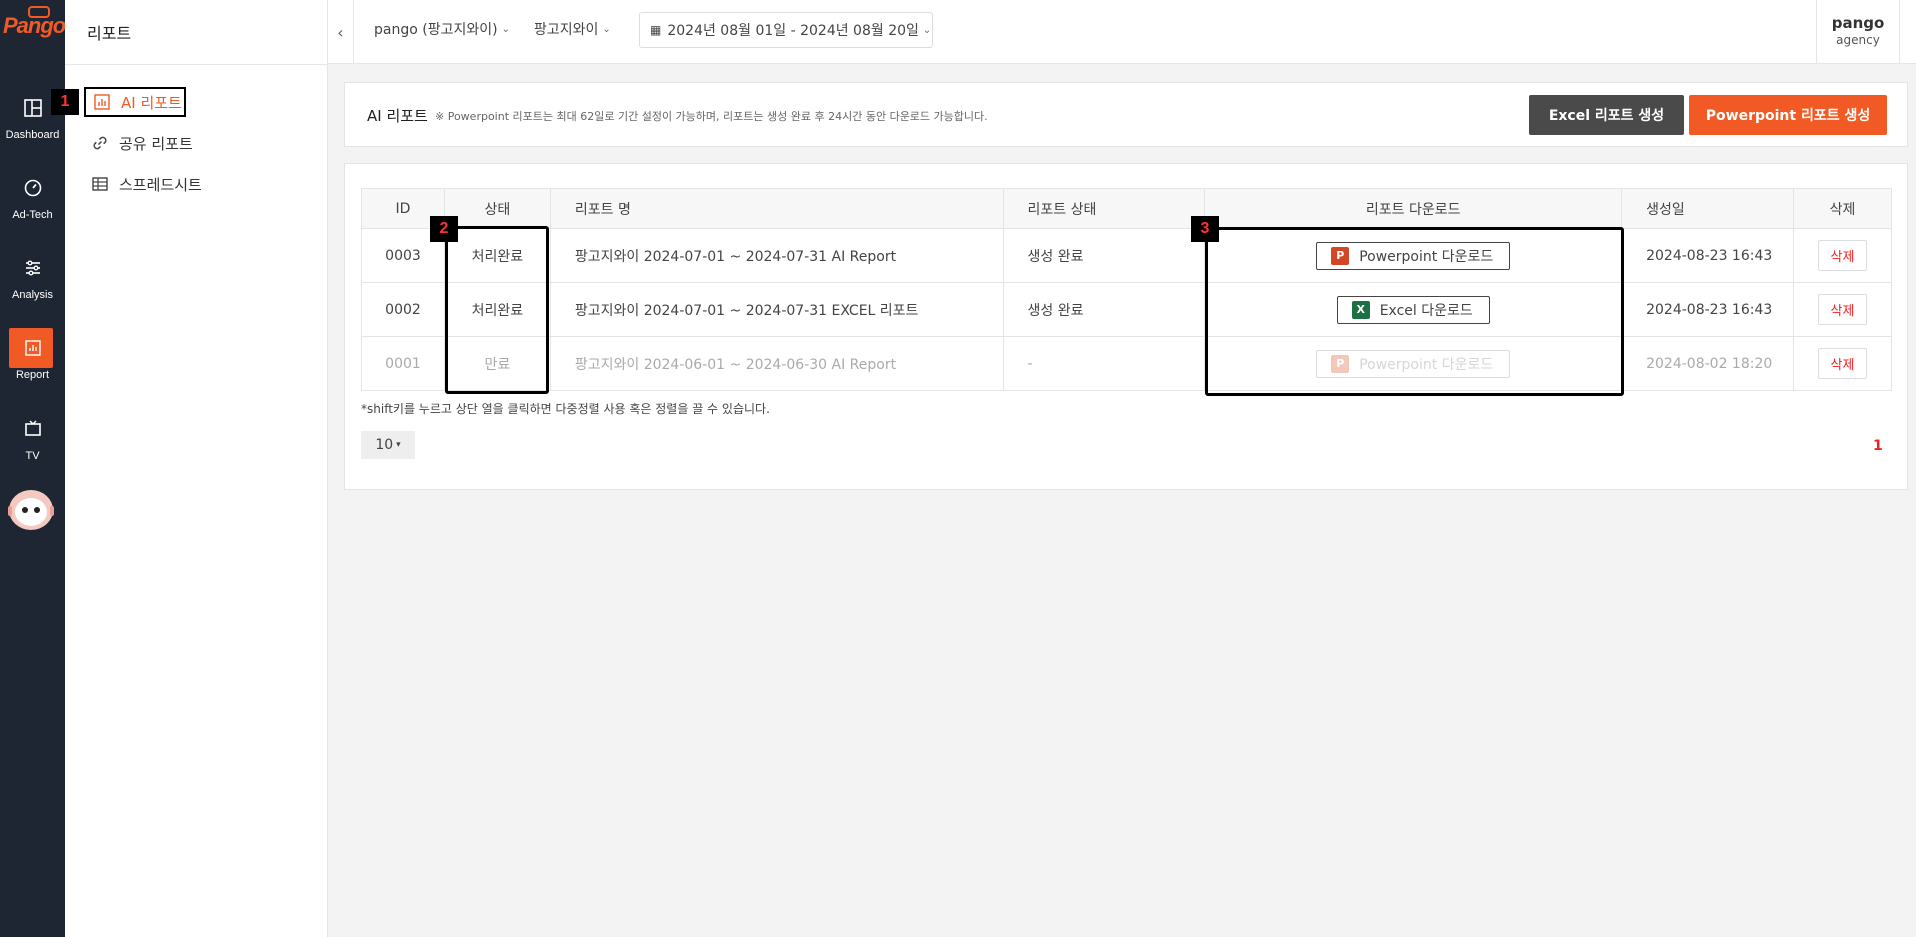  Describe the element at coordinates (196, 64) in the screenshot. I see `sidebar-divider` at that location.